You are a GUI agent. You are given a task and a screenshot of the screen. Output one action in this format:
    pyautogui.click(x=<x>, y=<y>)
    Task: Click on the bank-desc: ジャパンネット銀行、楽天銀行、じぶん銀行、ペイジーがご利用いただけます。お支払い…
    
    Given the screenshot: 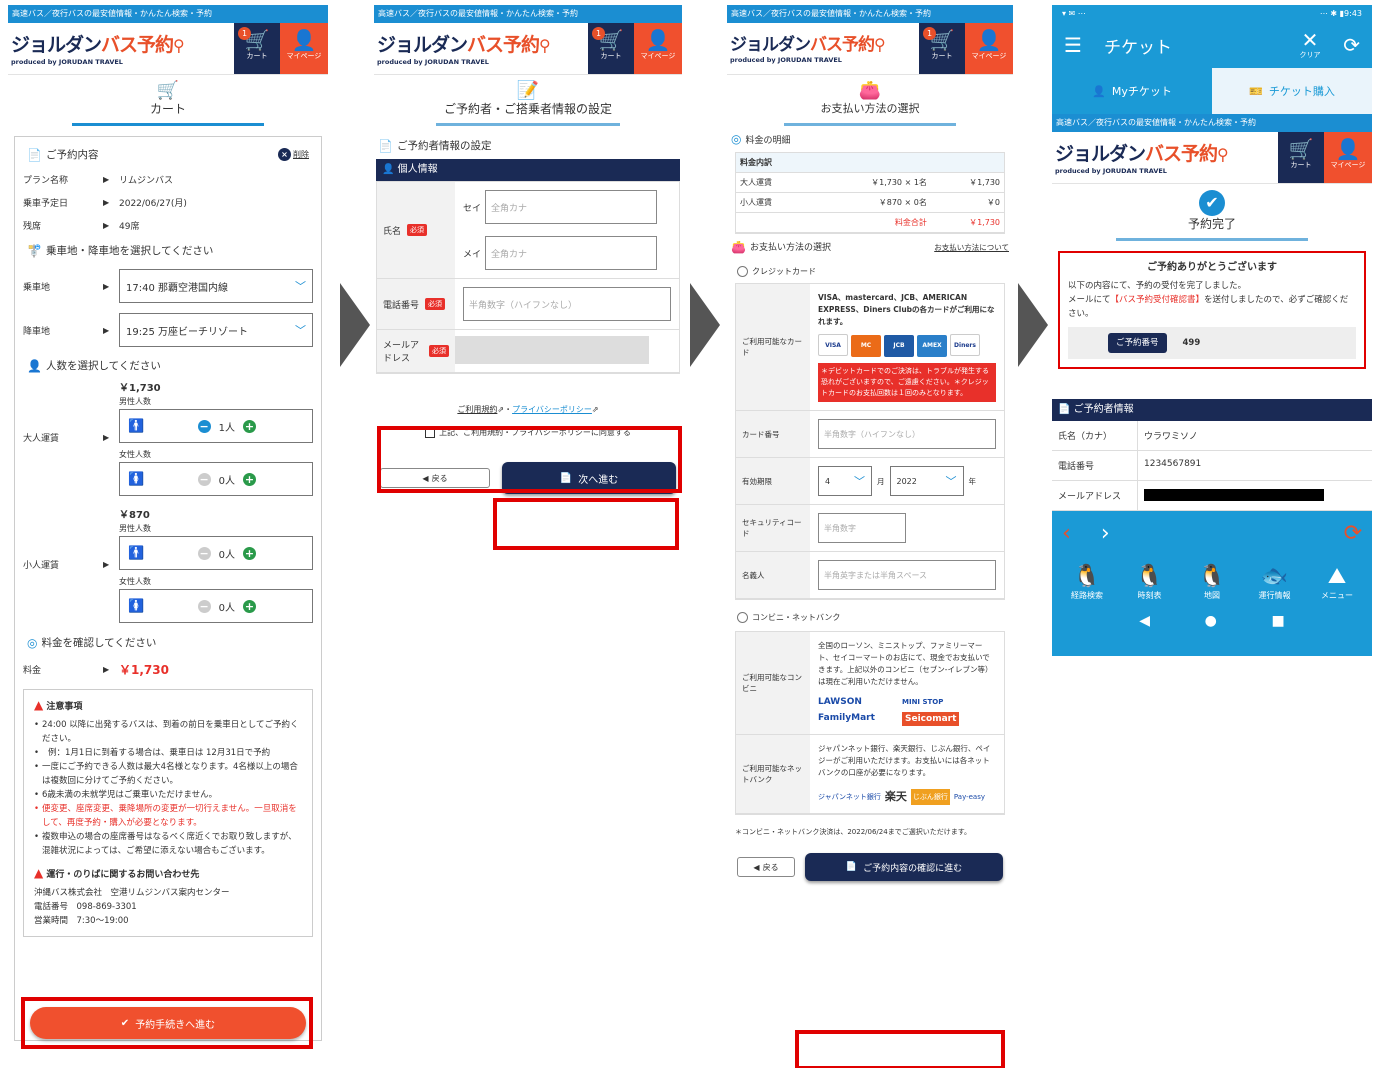 What is the action you would take?
    pyautogui.click(x=904, y=760)
    